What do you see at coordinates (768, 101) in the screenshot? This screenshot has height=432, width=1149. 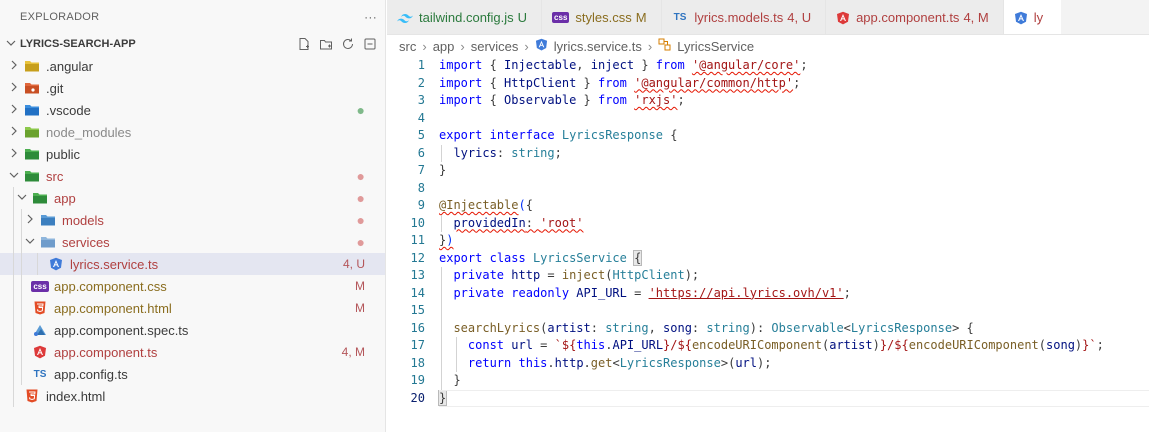 I see `code-line: 3 import { Observable } from 'rxjs';` at bounding box center [768, 101].